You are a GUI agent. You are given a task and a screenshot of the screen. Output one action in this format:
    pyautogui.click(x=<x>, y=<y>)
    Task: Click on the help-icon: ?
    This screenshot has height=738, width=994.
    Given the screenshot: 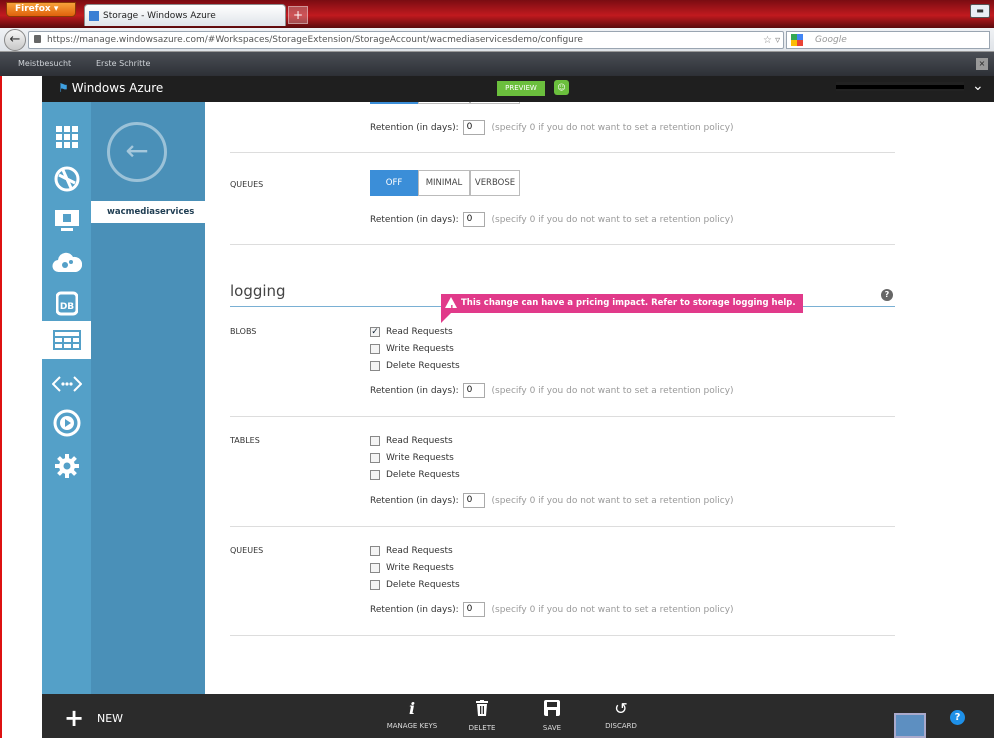 What is the action you would take?
    pyautogui.click(x=887, y=295)
    